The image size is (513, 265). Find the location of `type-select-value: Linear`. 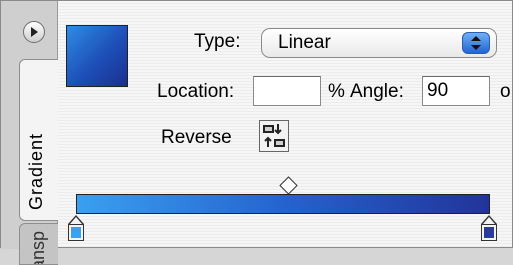

type-select-value: Linear is located at coordinates (304, 42).